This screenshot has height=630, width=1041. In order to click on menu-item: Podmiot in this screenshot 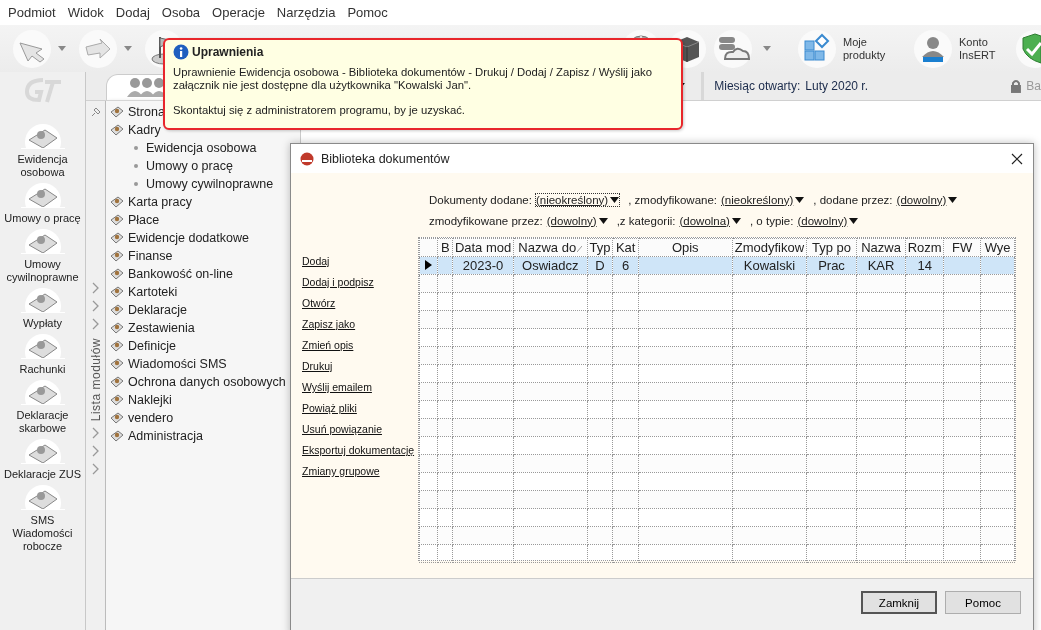, I will do `click(32, 12)`.